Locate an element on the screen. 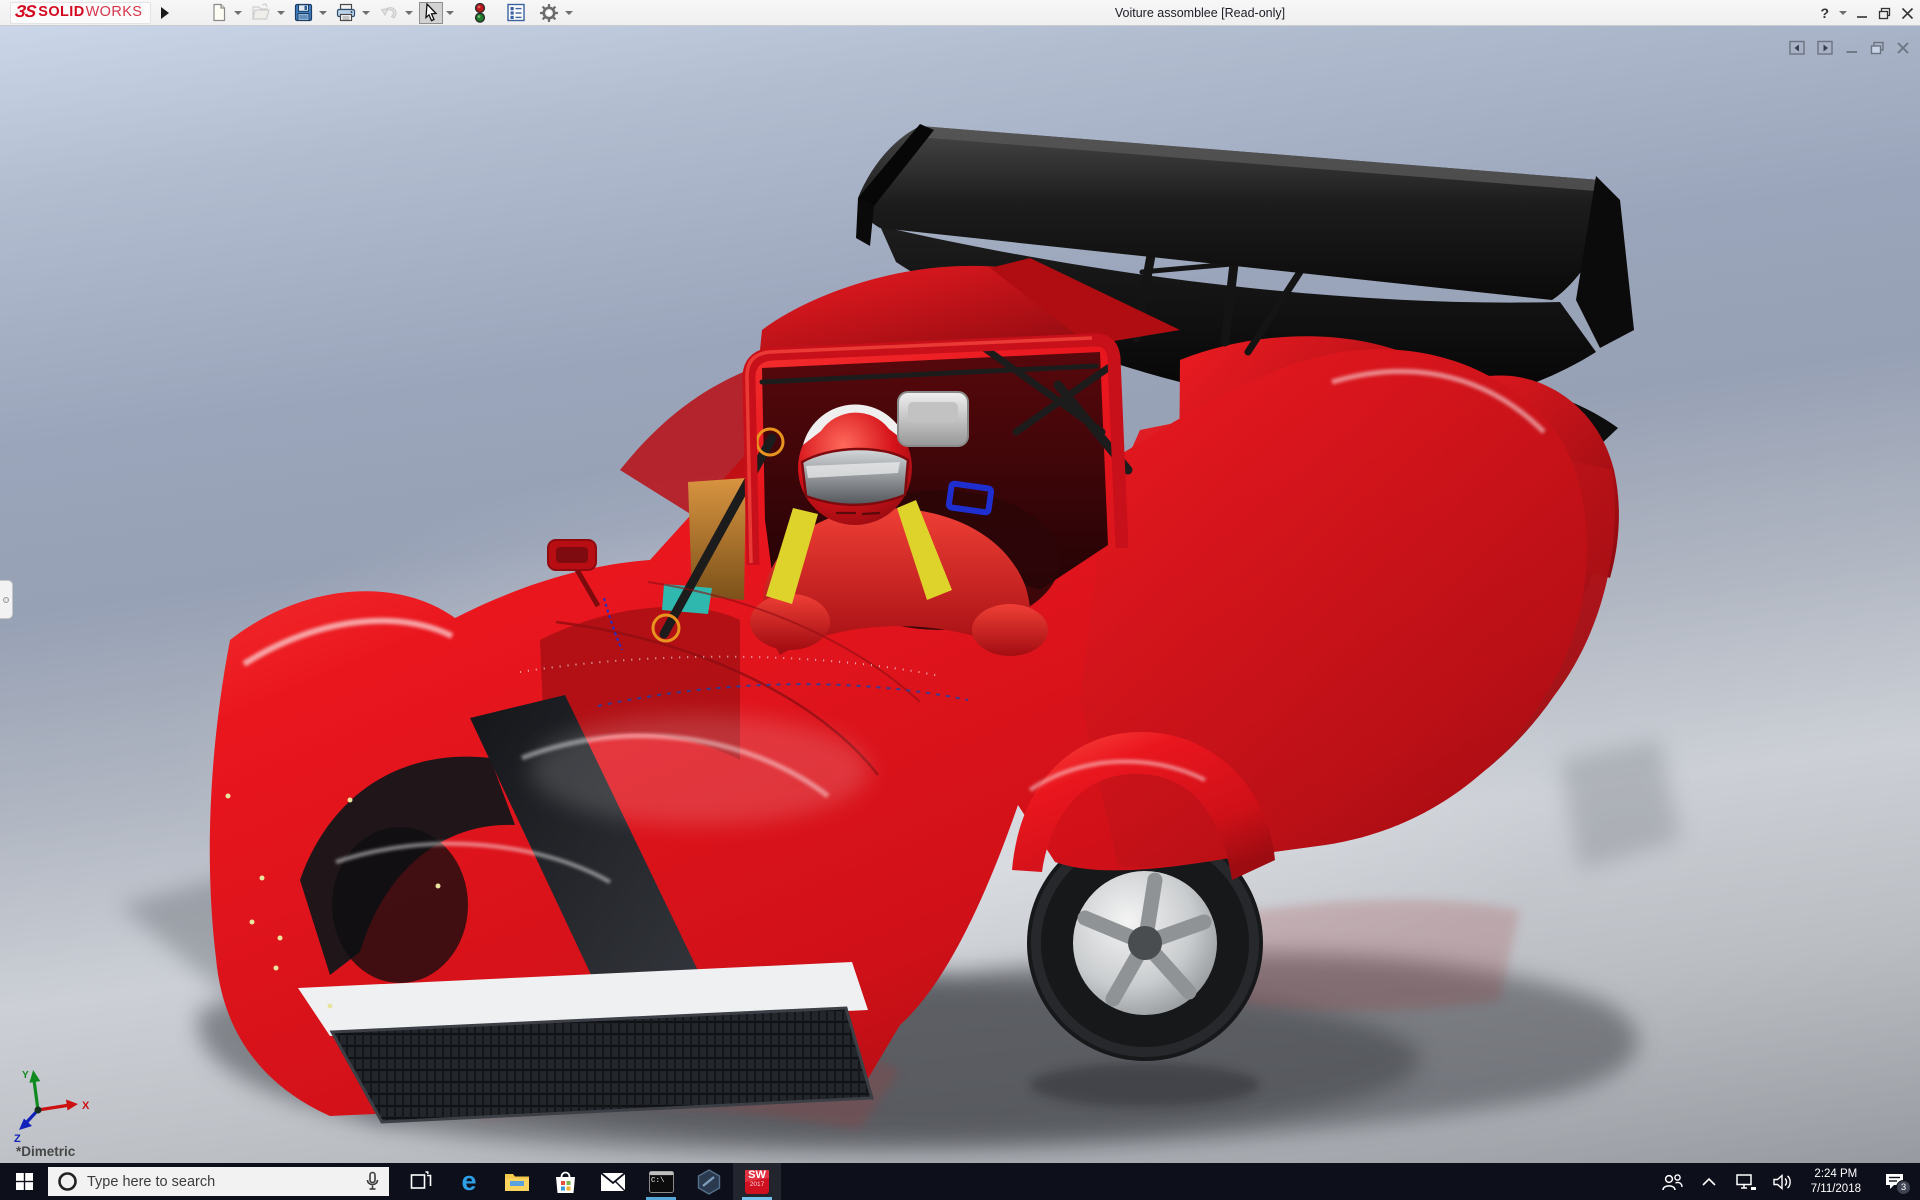 This screenshot has height=1200, width=1920. open-button is located at coordinates (261, 13).